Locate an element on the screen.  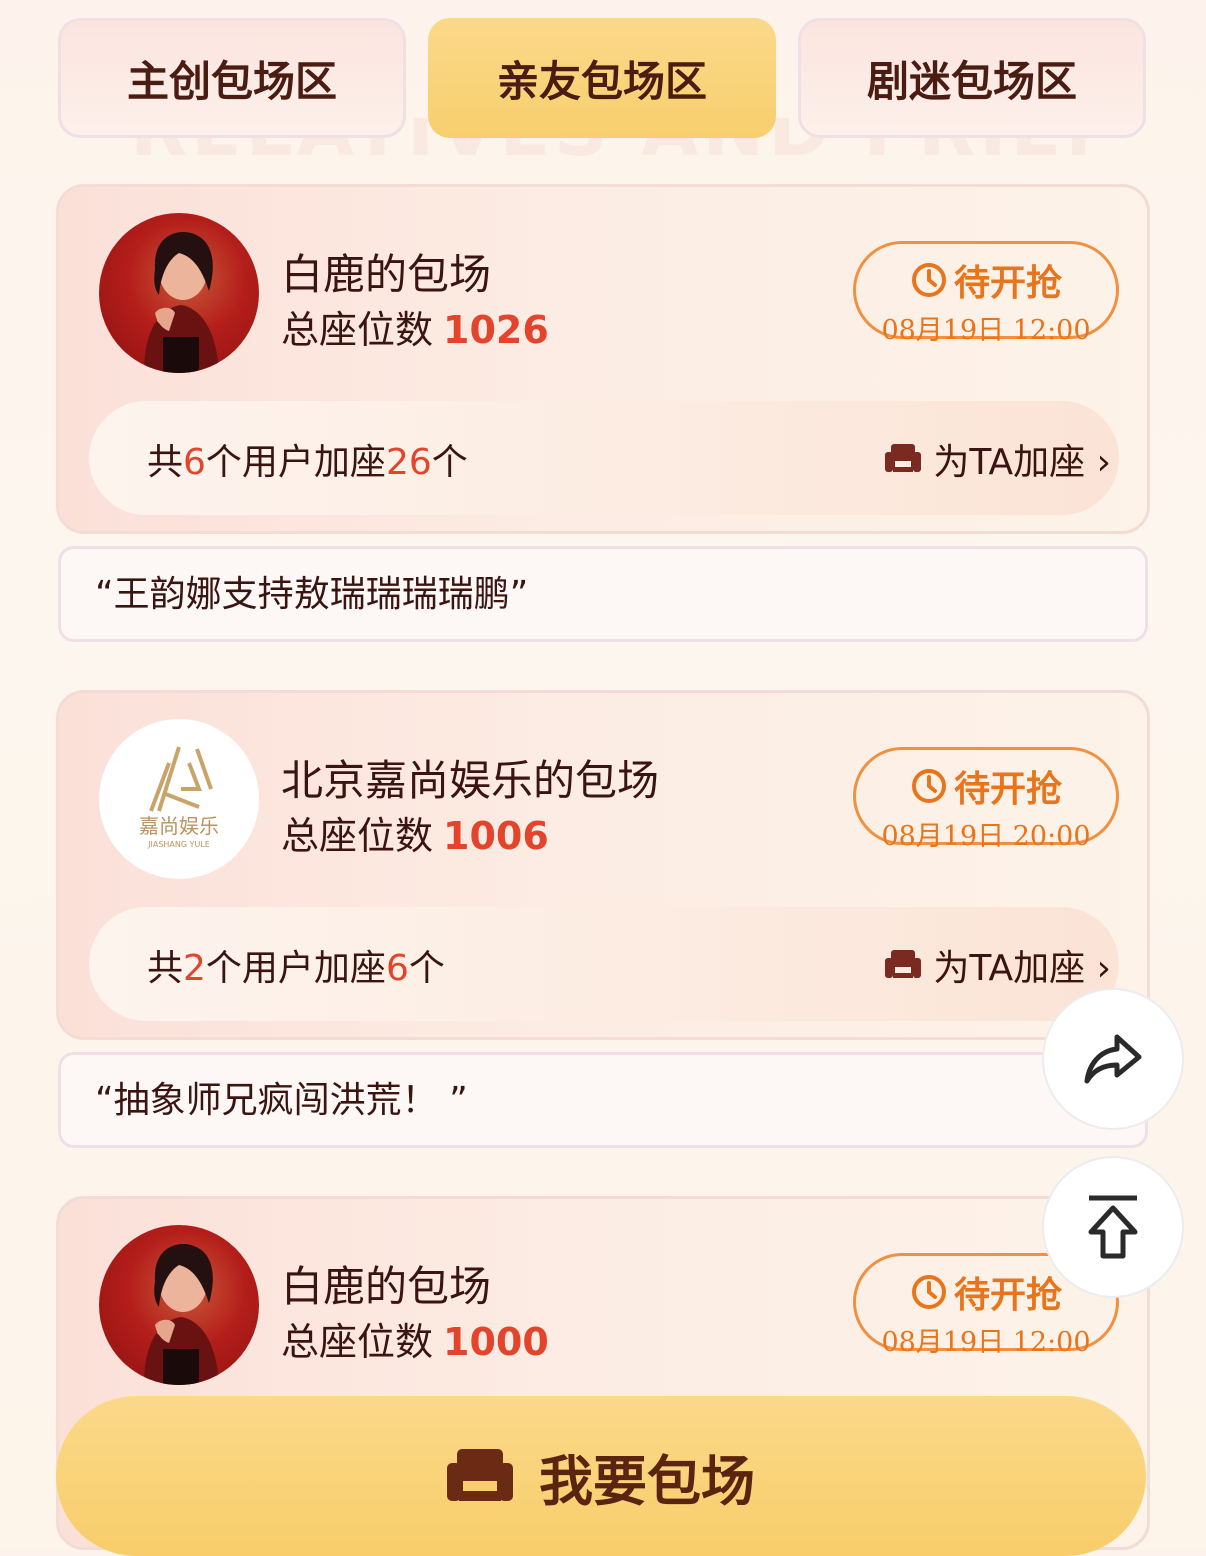
back-to-top-button is located at coordinates (1113, 1227).